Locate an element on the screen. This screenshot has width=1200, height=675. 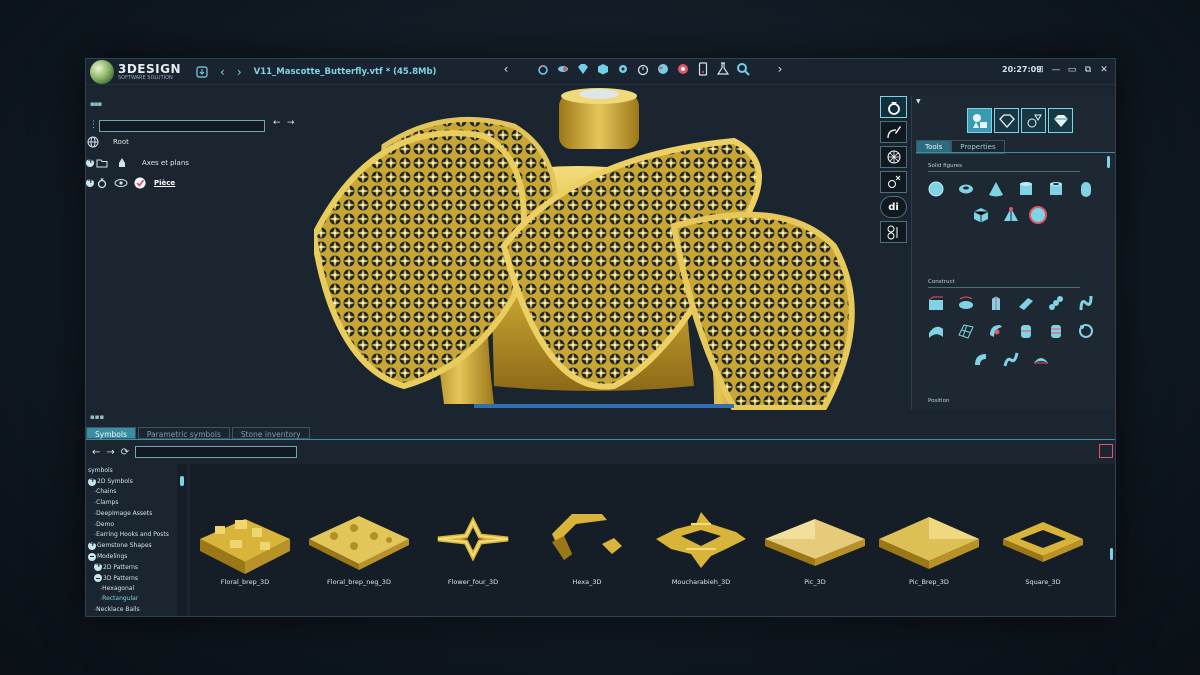
flask-tool-icon is located at coordinates (723, 69).